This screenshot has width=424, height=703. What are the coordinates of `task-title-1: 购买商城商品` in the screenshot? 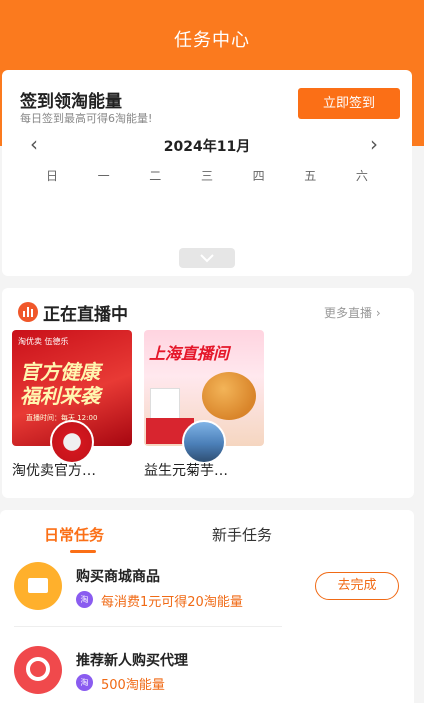 It's located at (118, 577).